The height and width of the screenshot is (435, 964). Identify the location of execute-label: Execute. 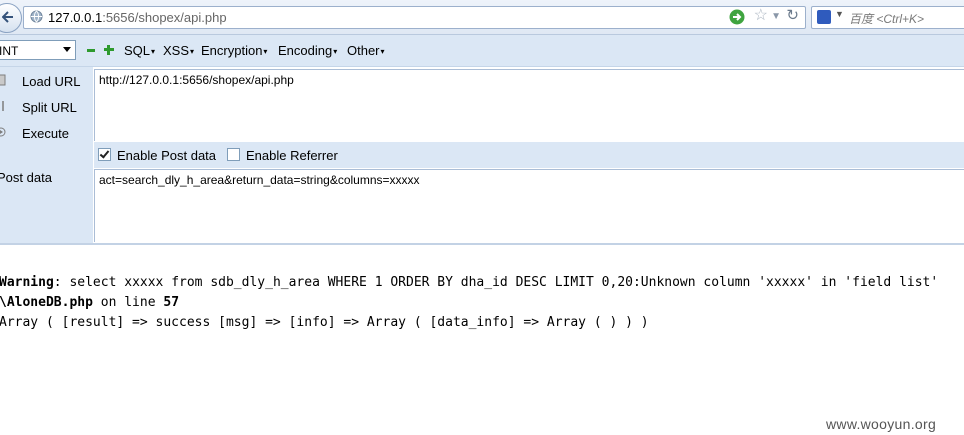
(45, 133).